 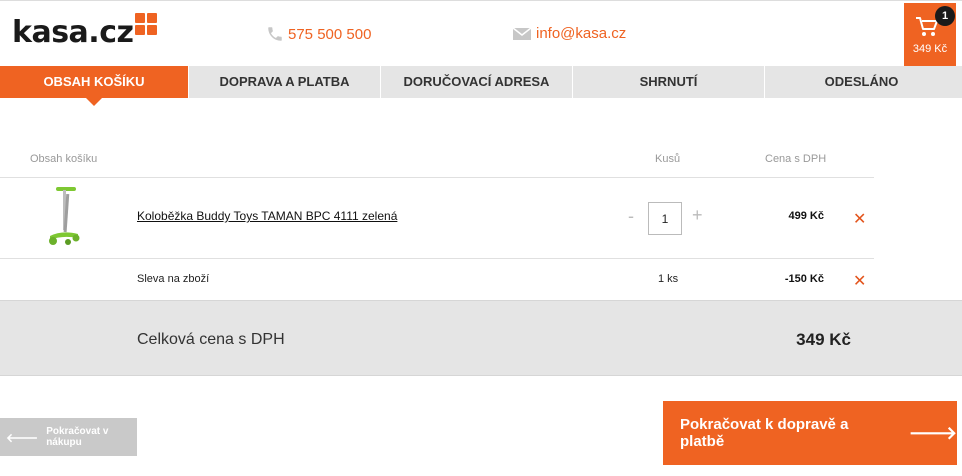 I want to click on quantity-increase-button: +, so click(x=697, y=215).